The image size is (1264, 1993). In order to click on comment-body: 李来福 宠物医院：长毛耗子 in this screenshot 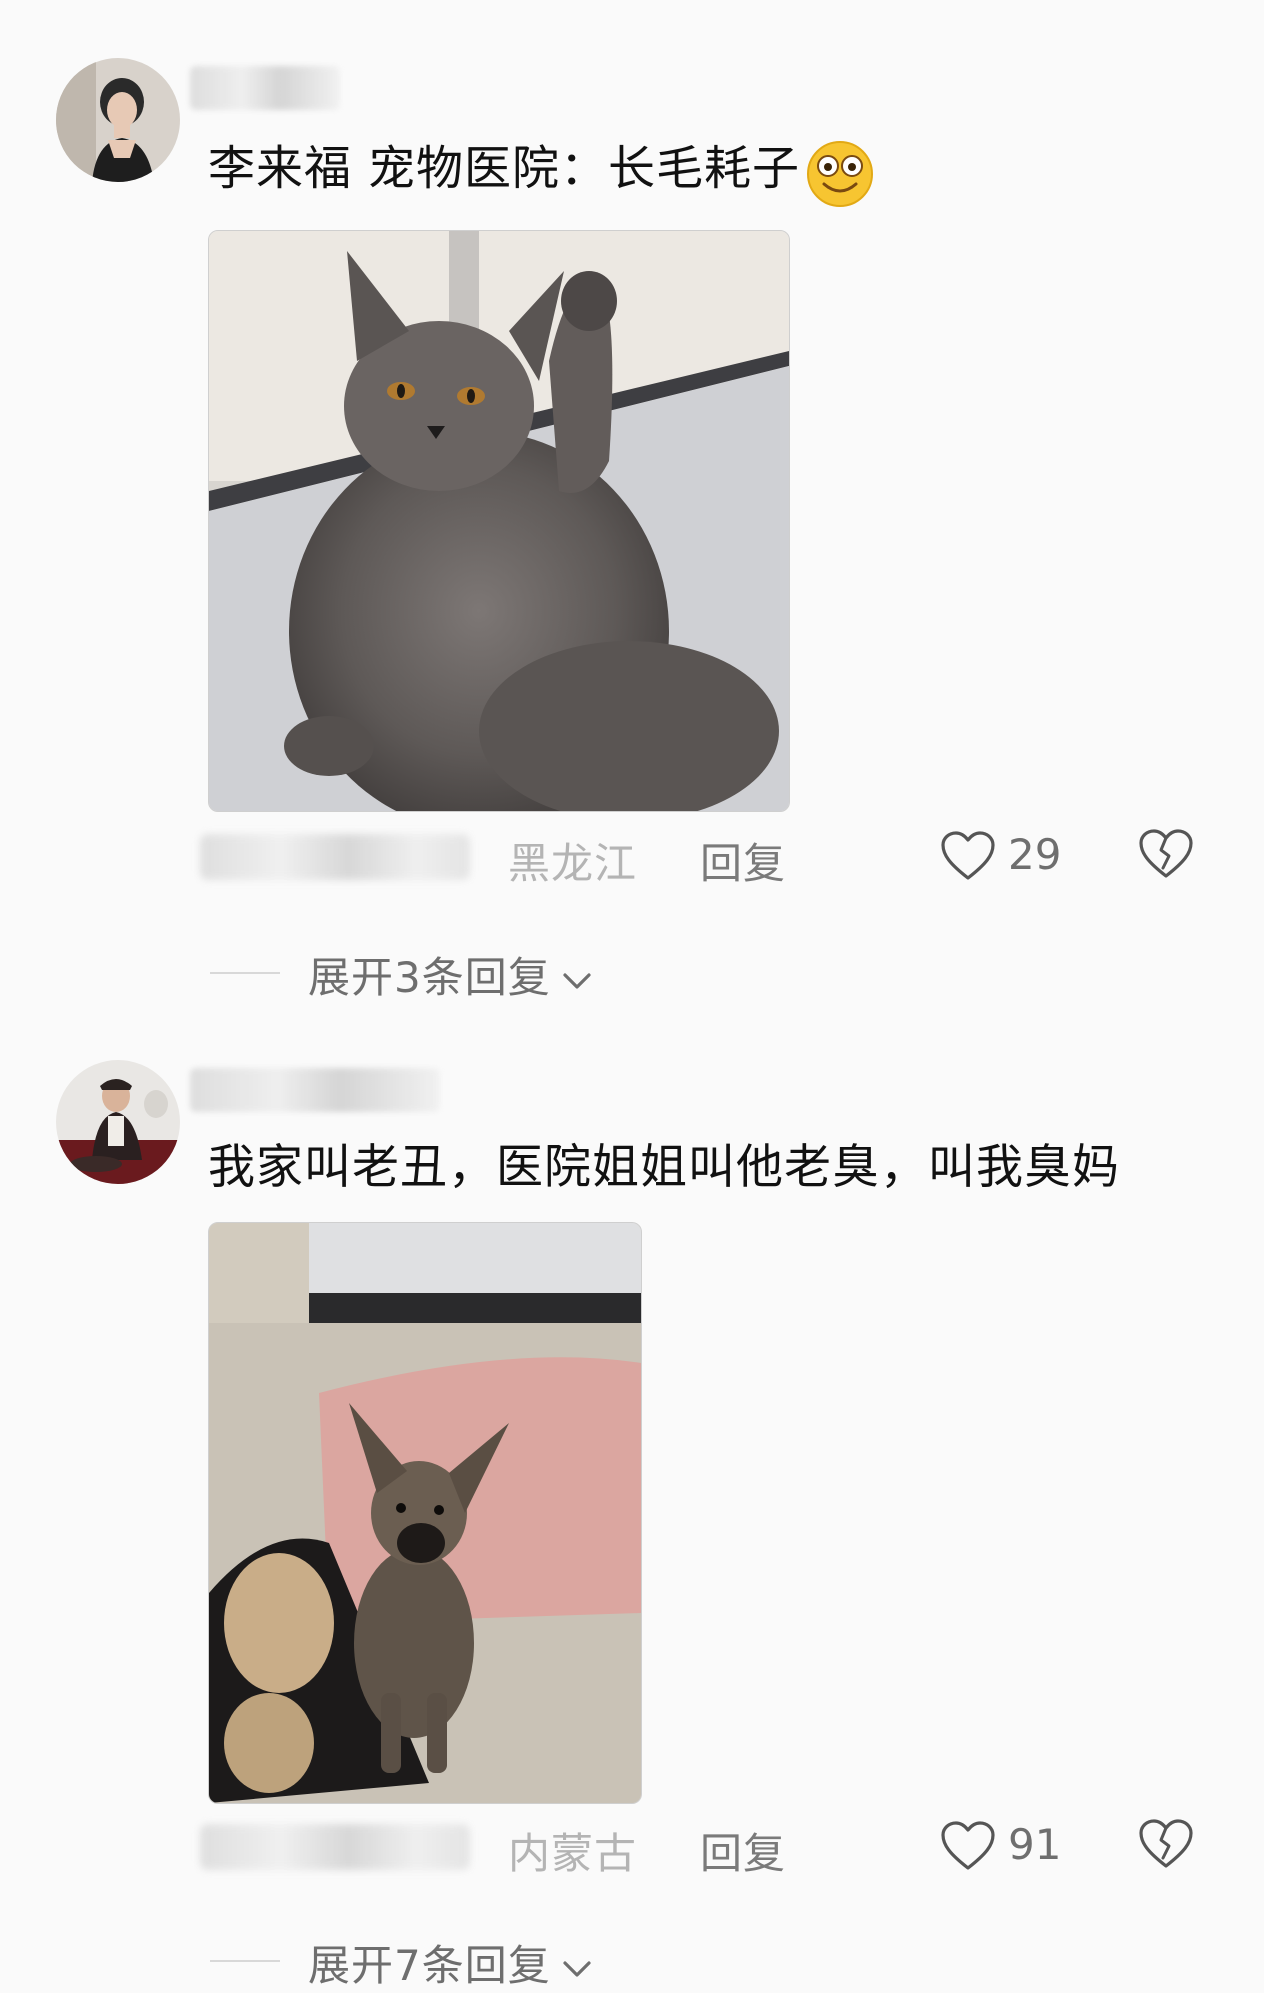, I will do `click(504, 169)`.